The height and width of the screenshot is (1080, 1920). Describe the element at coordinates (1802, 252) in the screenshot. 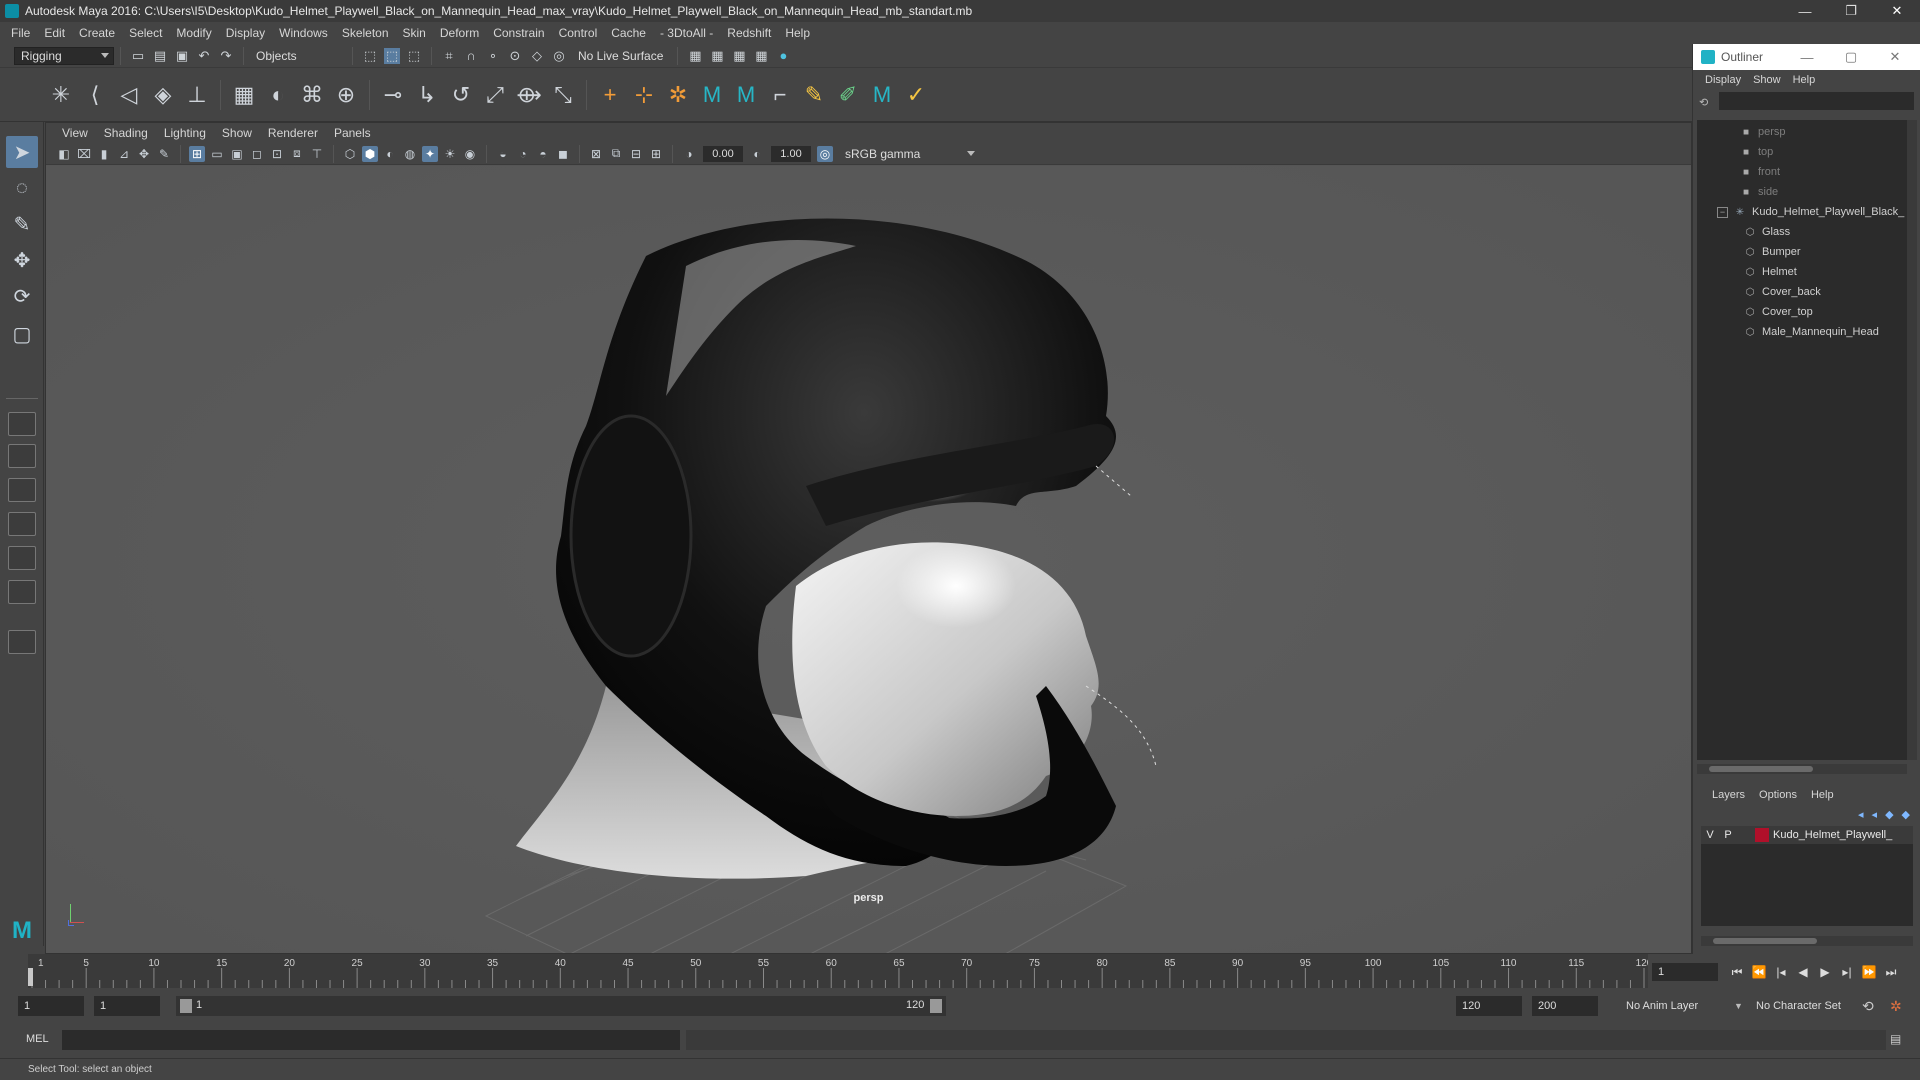

I see `outliner-item-bumper: ⬡ Bumper` at that location.